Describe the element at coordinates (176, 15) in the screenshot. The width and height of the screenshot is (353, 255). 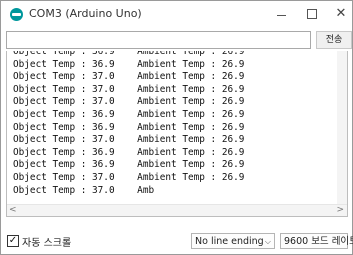
I see `title-bar: COM3 (Arduino Uno) ✕` at that location.